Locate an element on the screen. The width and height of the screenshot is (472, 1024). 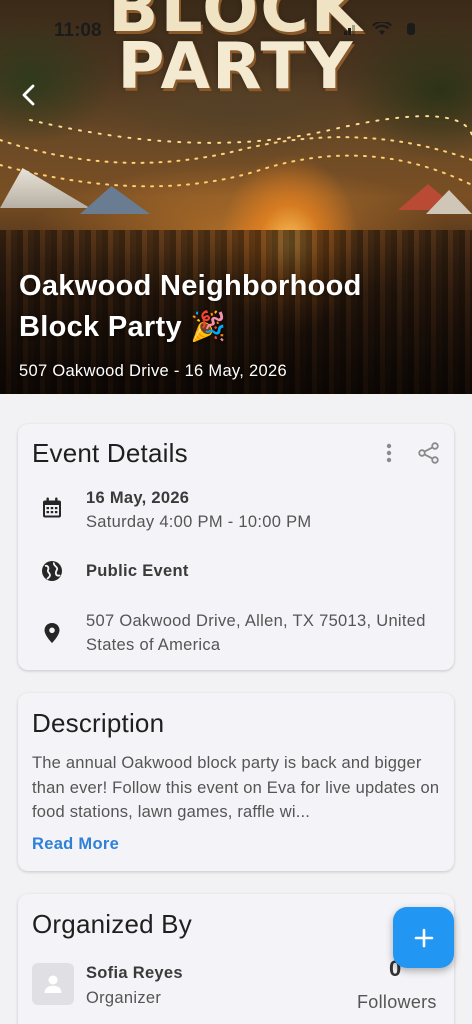
organizer-avatar is located at coordinates (53, 984).